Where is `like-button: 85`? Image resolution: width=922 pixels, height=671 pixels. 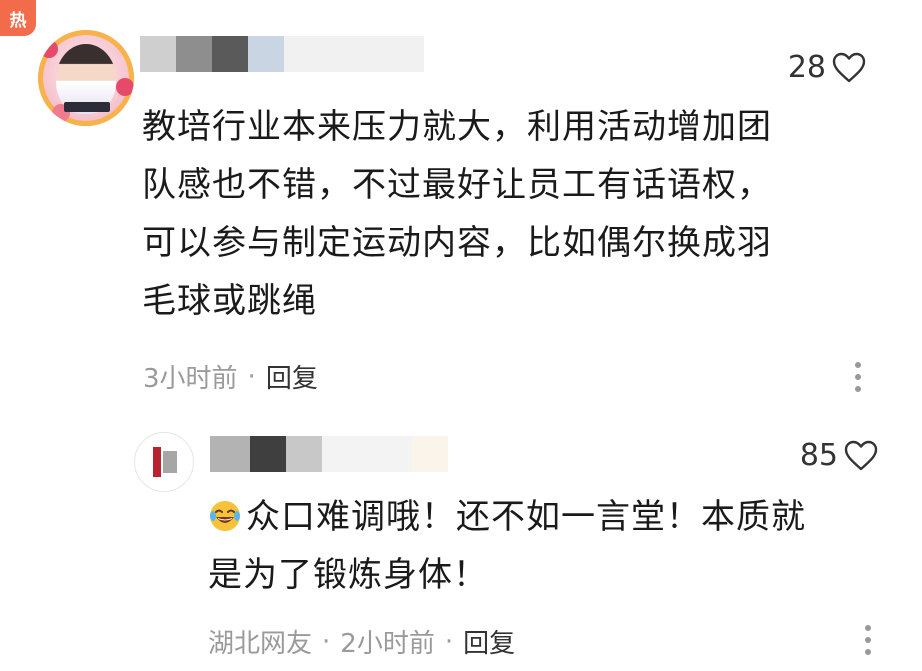
like-button: 85 is located at coordinates (839, 455).